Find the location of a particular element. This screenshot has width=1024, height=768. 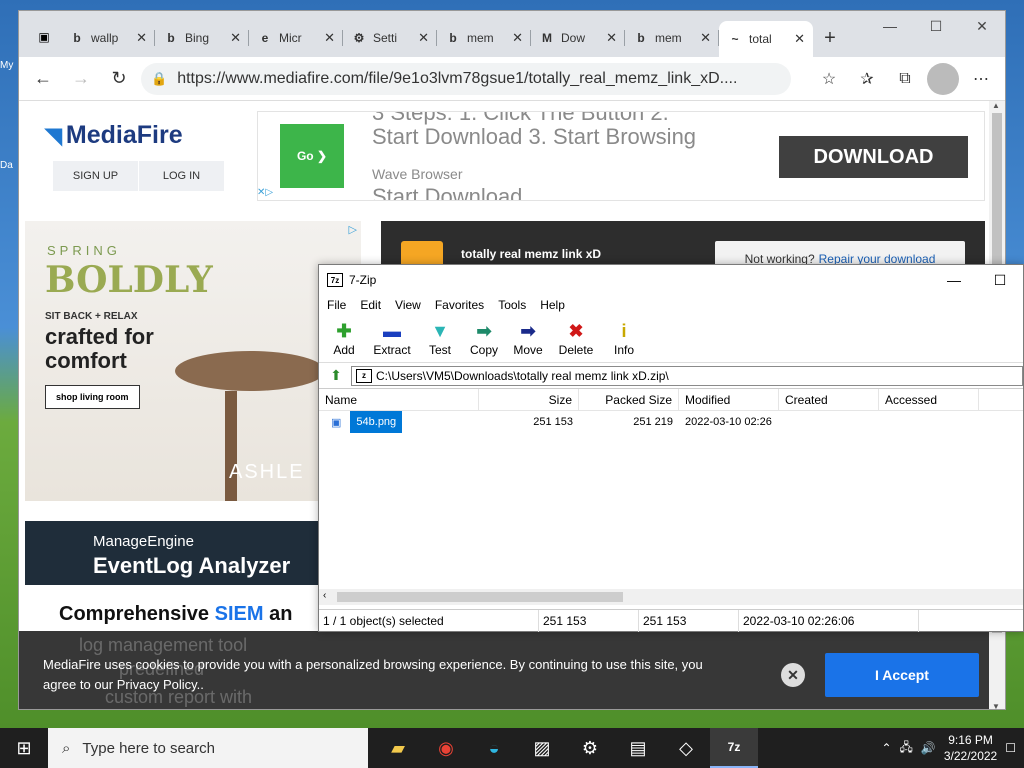

edge-icon: ◒ is located at coordinates (494, 748).